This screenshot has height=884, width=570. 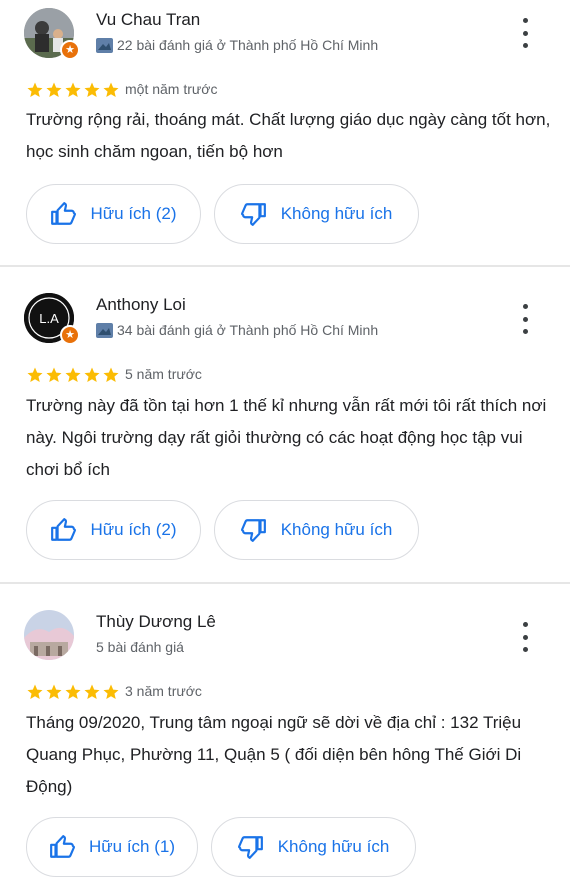 I want to click on avatar-initials: L.A, so click(x=49, y=318).